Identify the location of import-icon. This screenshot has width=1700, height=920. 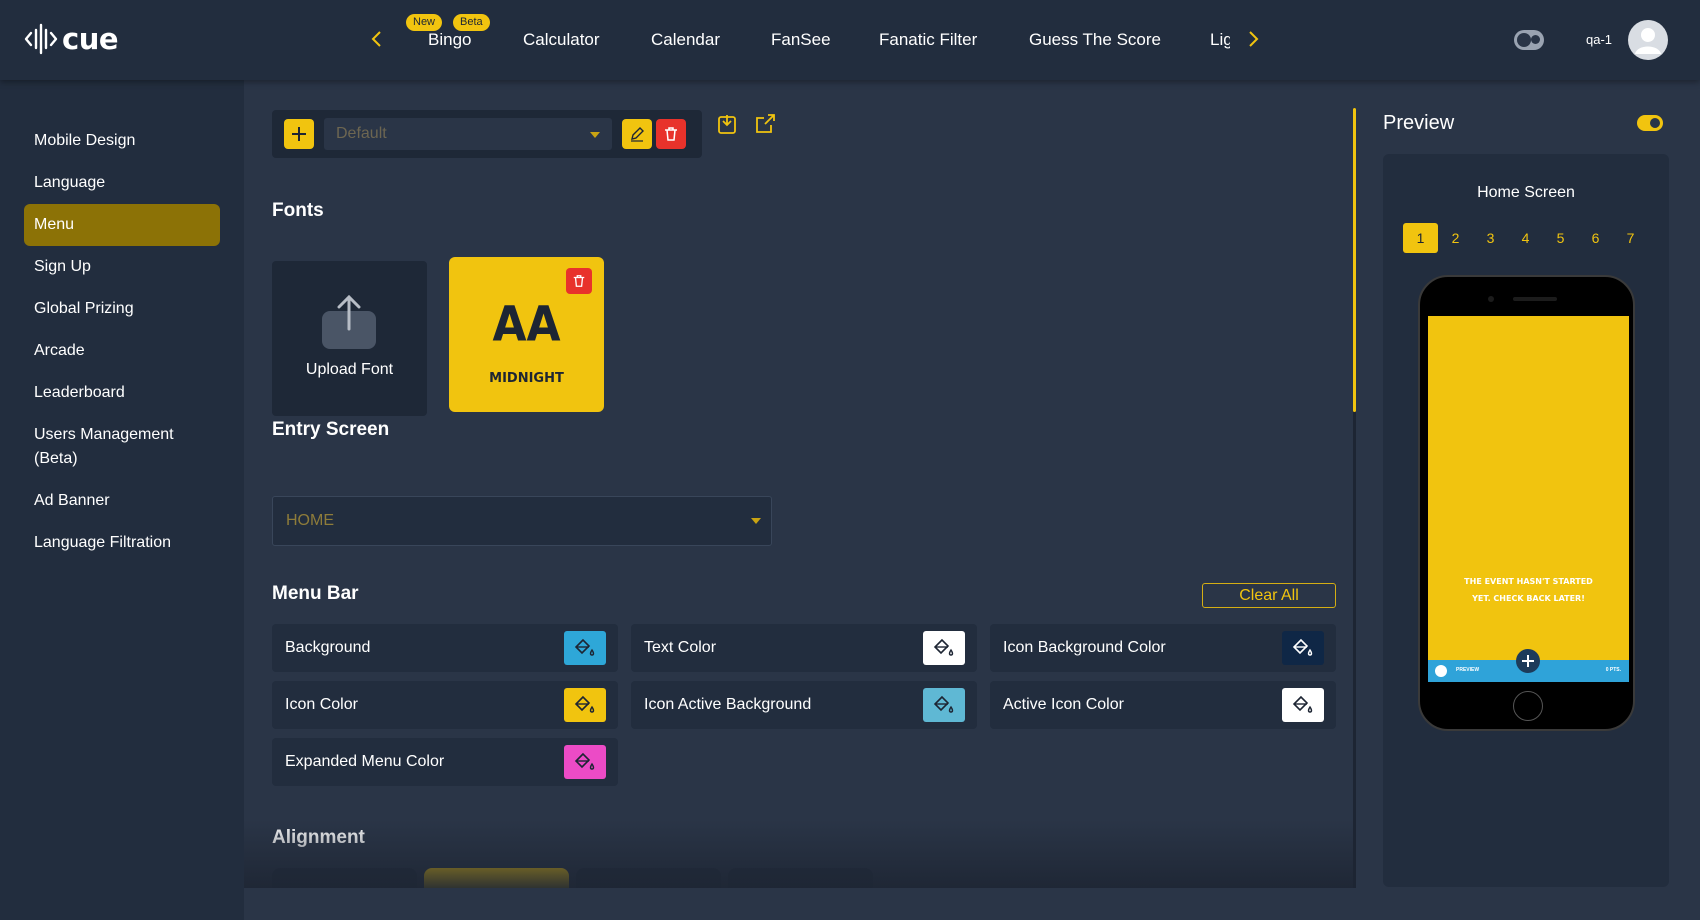
(727, 124).